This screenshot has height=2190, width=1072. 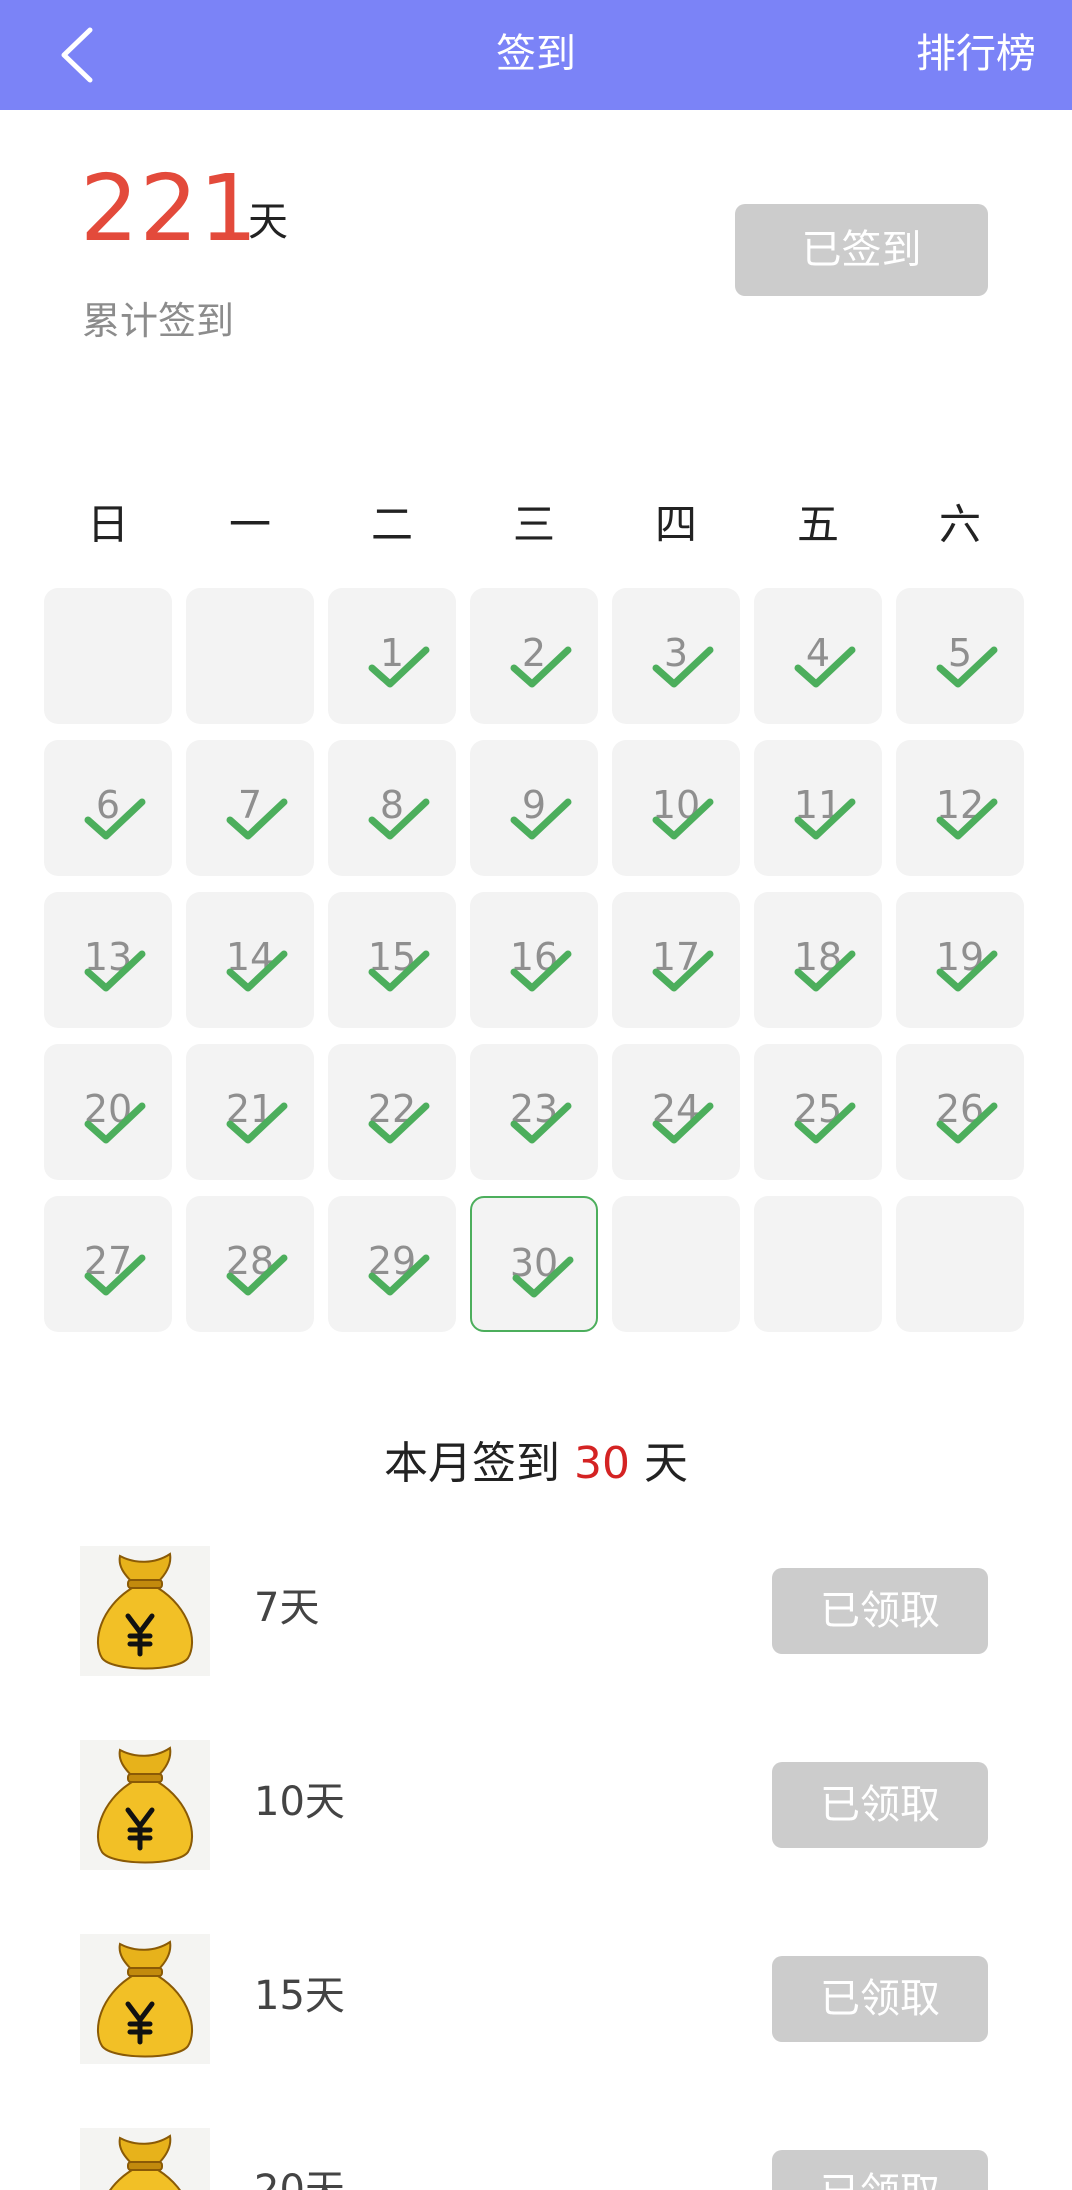 I want to click on calendar-day-10: 10, so click(x=676, y=808).